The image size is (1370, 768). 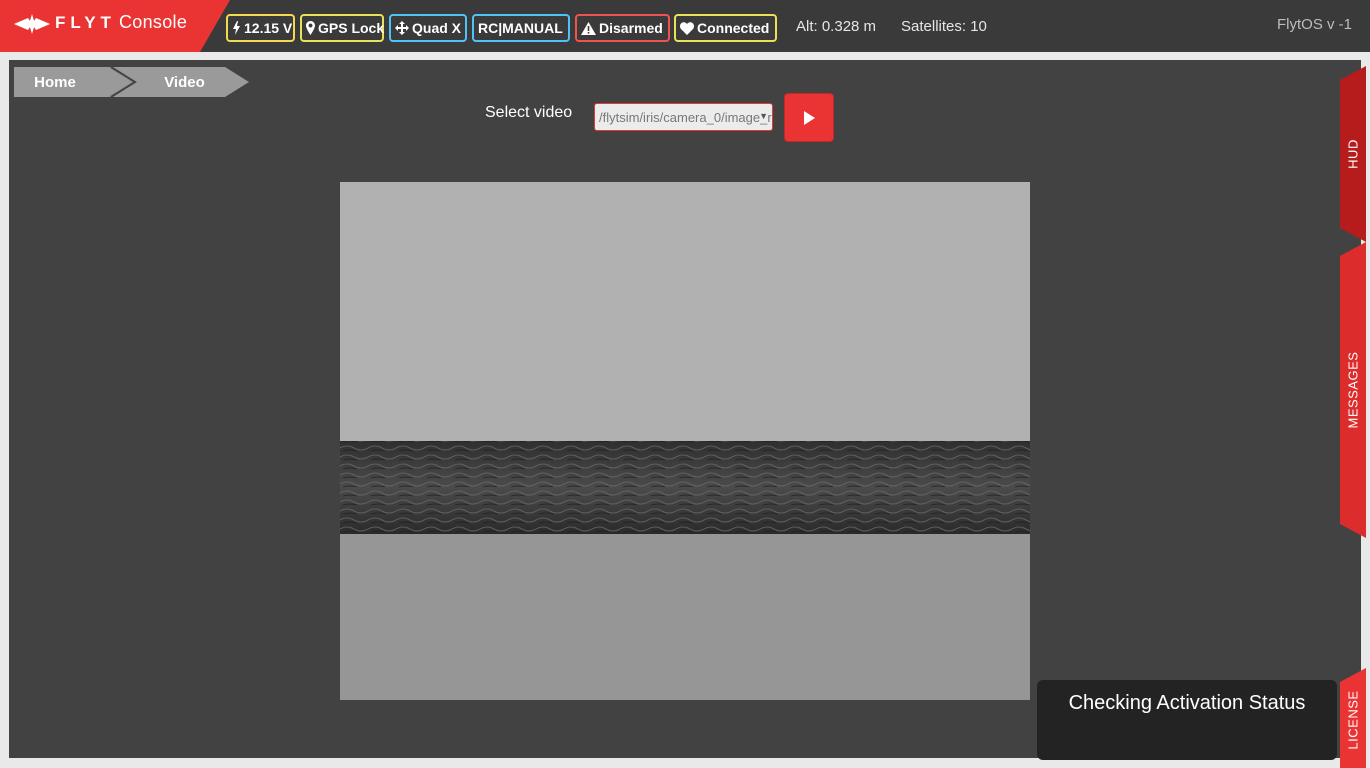 I want to click on drone-logo-icon, so click(x=32, y=24).